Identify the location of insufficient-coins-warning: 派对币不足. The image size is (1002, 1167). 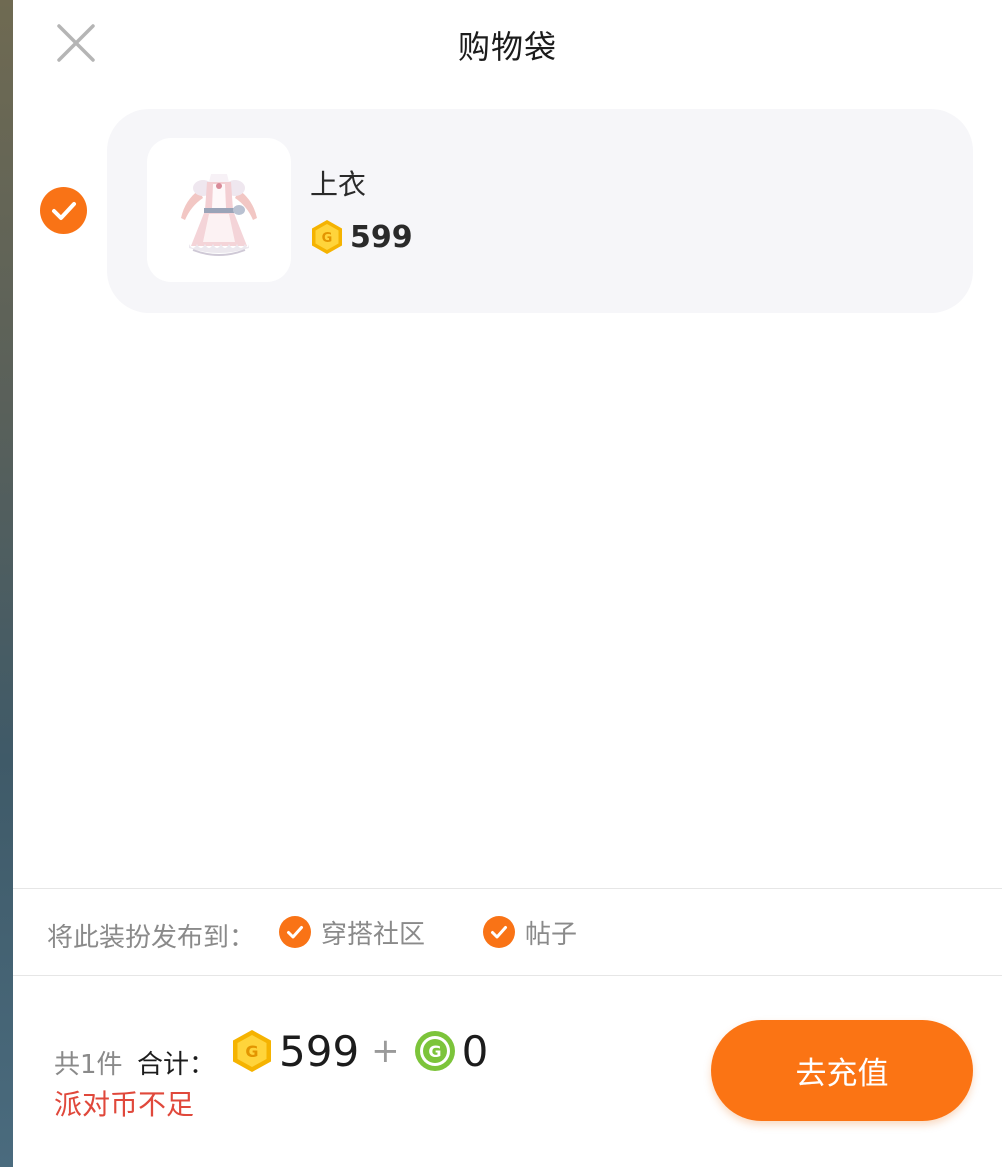
(124, 1104).